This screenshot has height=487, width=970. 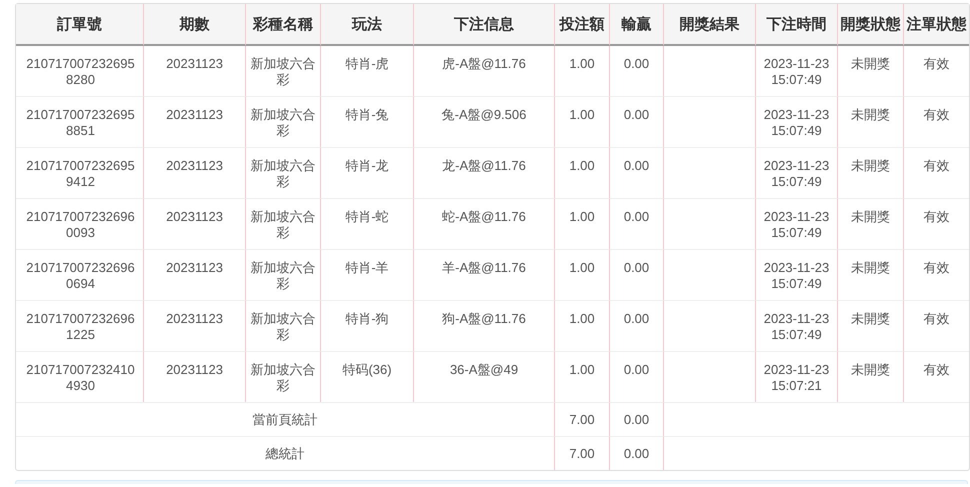 I want to click on column-header: 彩種名稱, so click(x=283, y=25).